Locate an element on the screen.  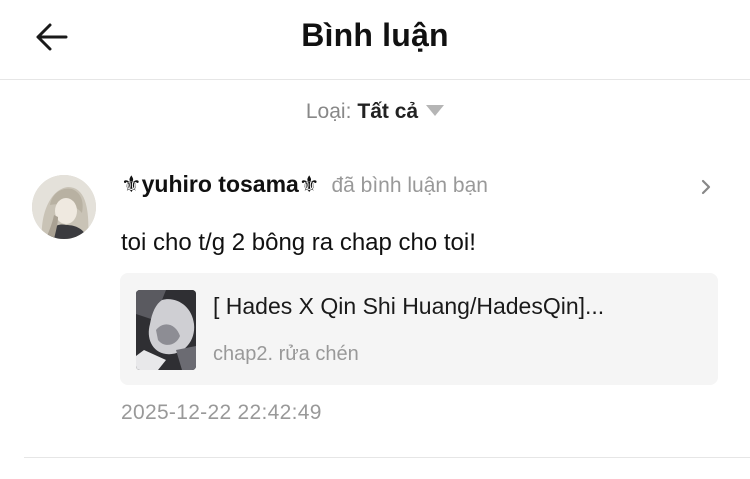
action-text: đã bình luận bạn is located at coordinates (409, 185).